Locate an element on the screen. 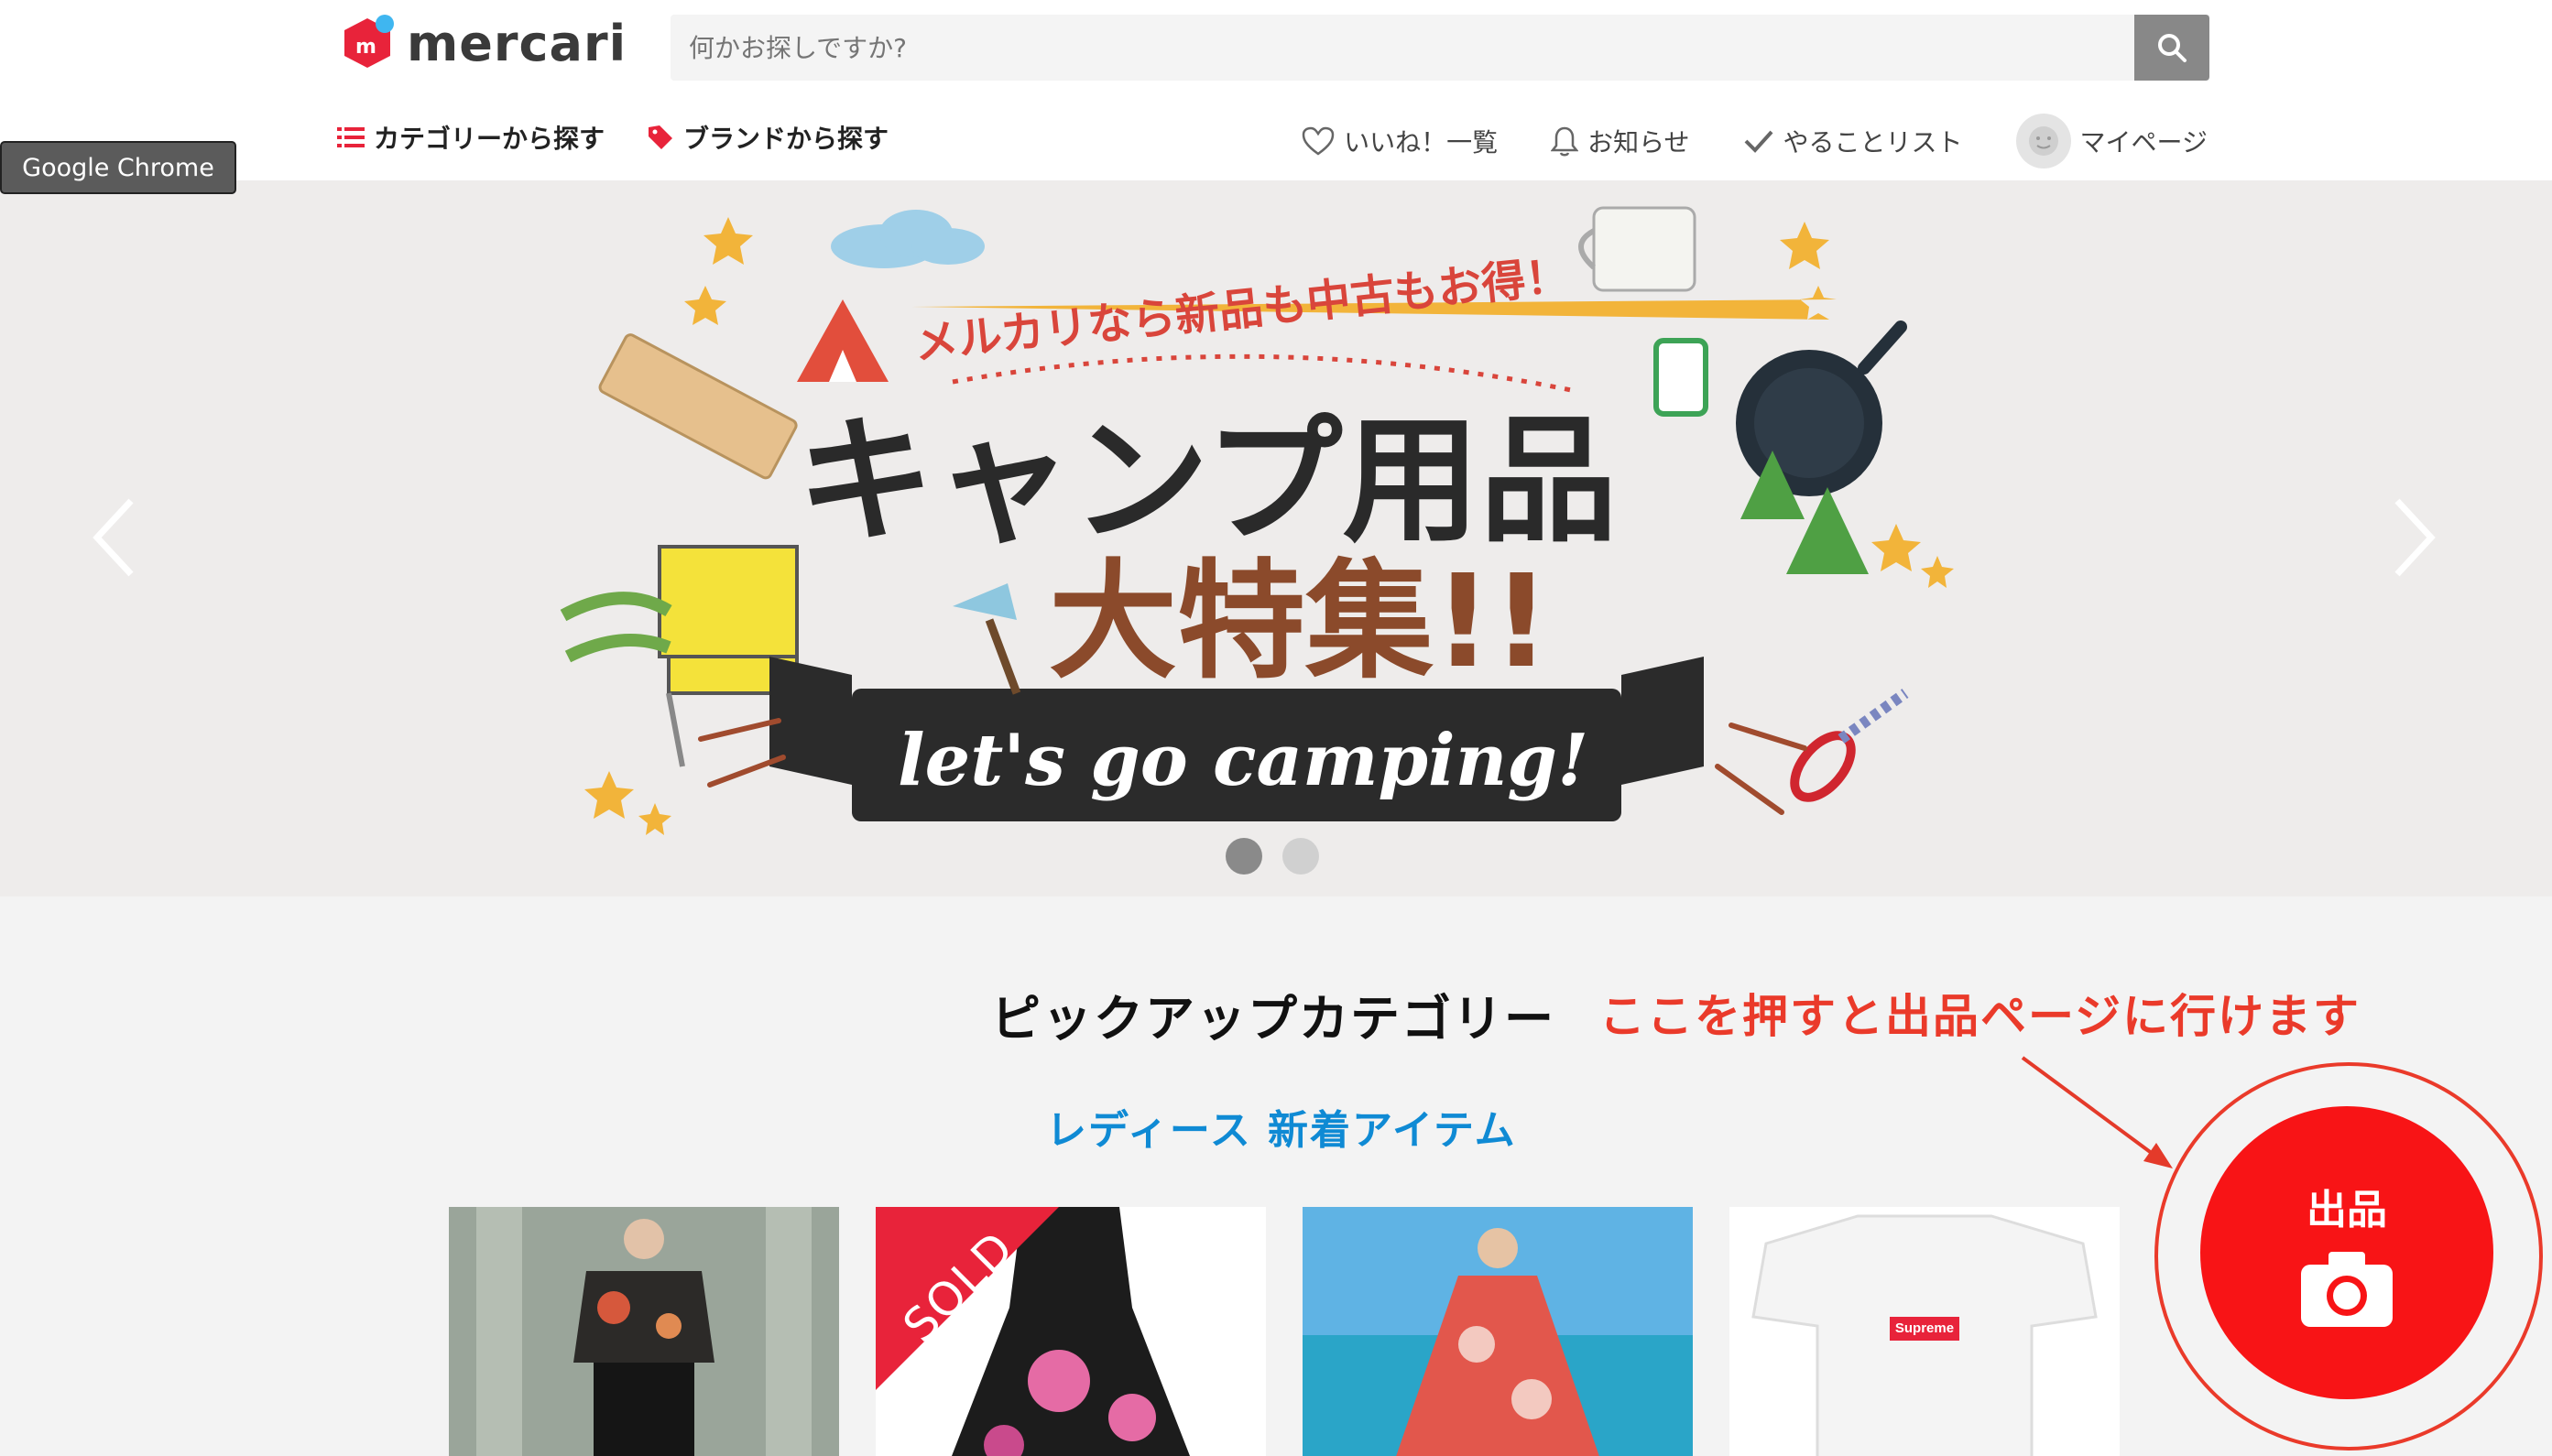  nav-mypage: マイページ is located at coordinates (2111, 141).